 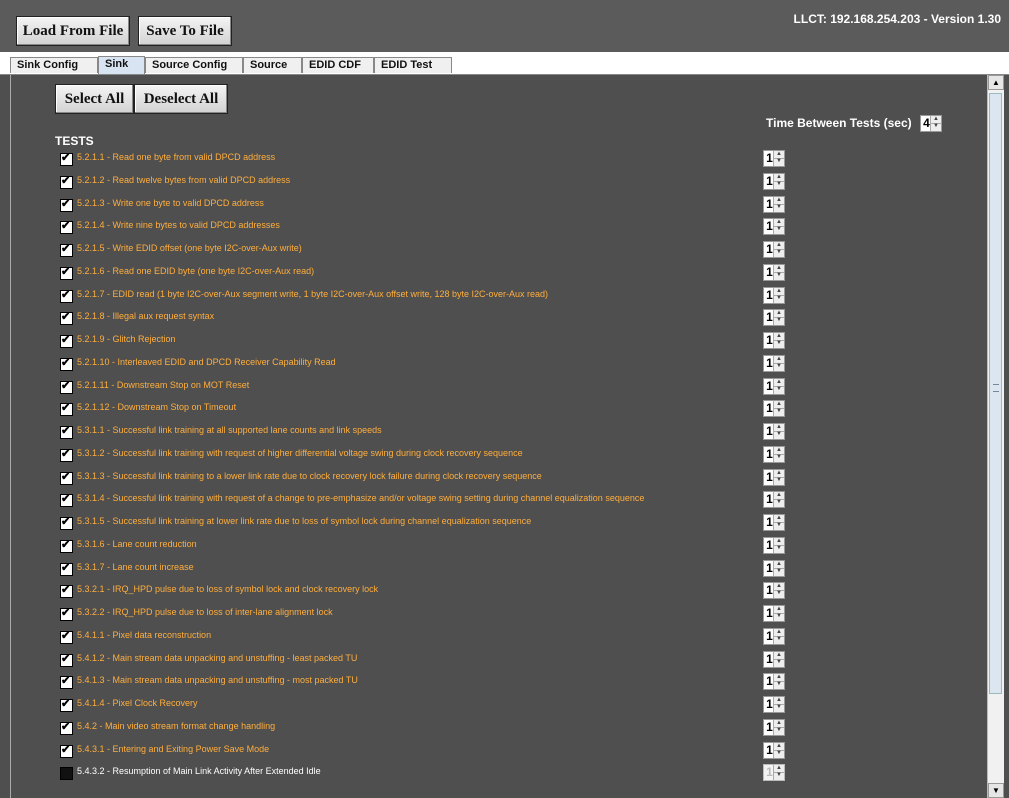 What do you see at coordinates (996, 790) in the screenshot?
I see `scroll-down-icon: ▼` at bounding box center [996, 790].